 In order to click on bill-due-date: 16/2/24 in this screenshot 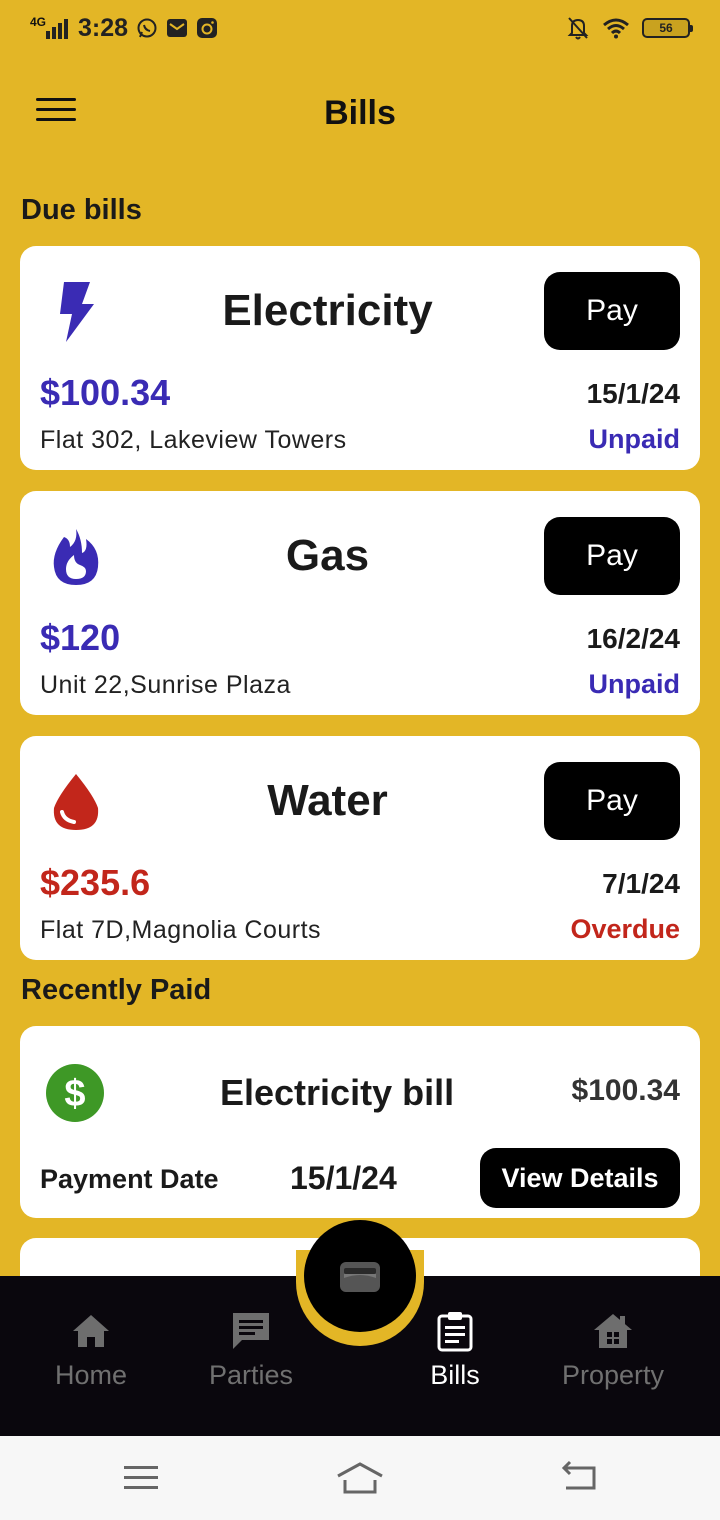, I will do `click(633, 638)`.